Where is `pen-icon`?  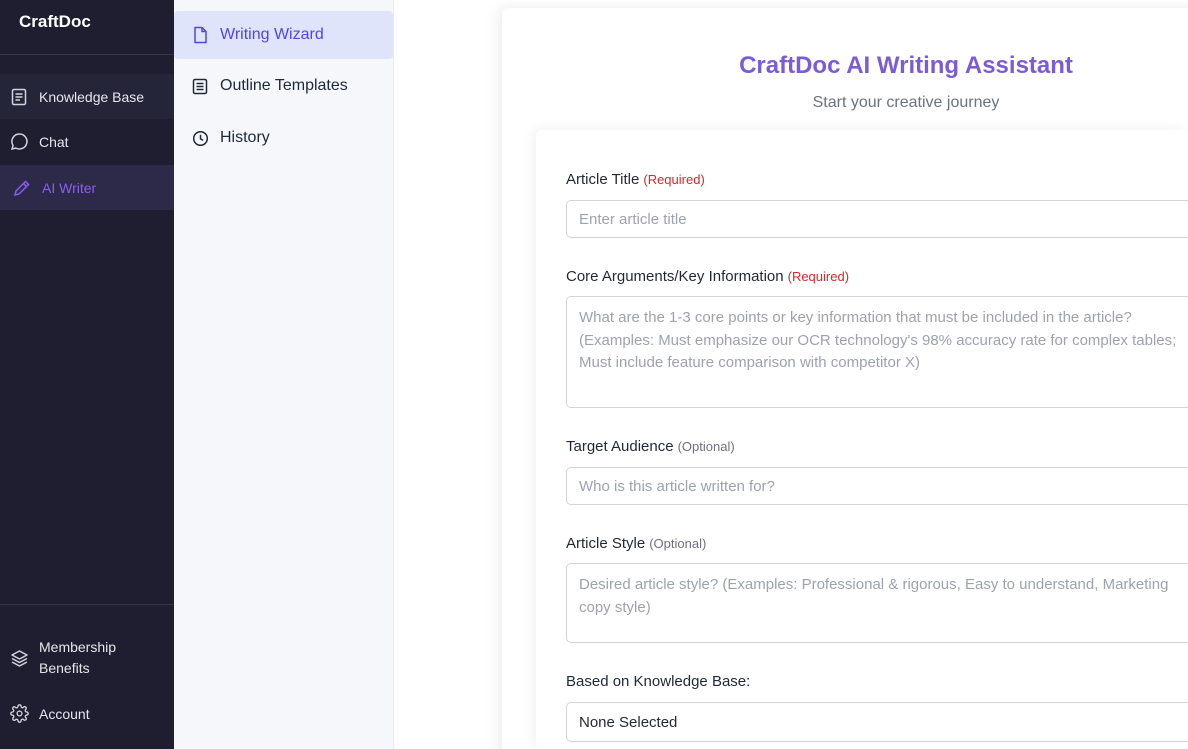
pen-icon is located at coordinates (22, 188).